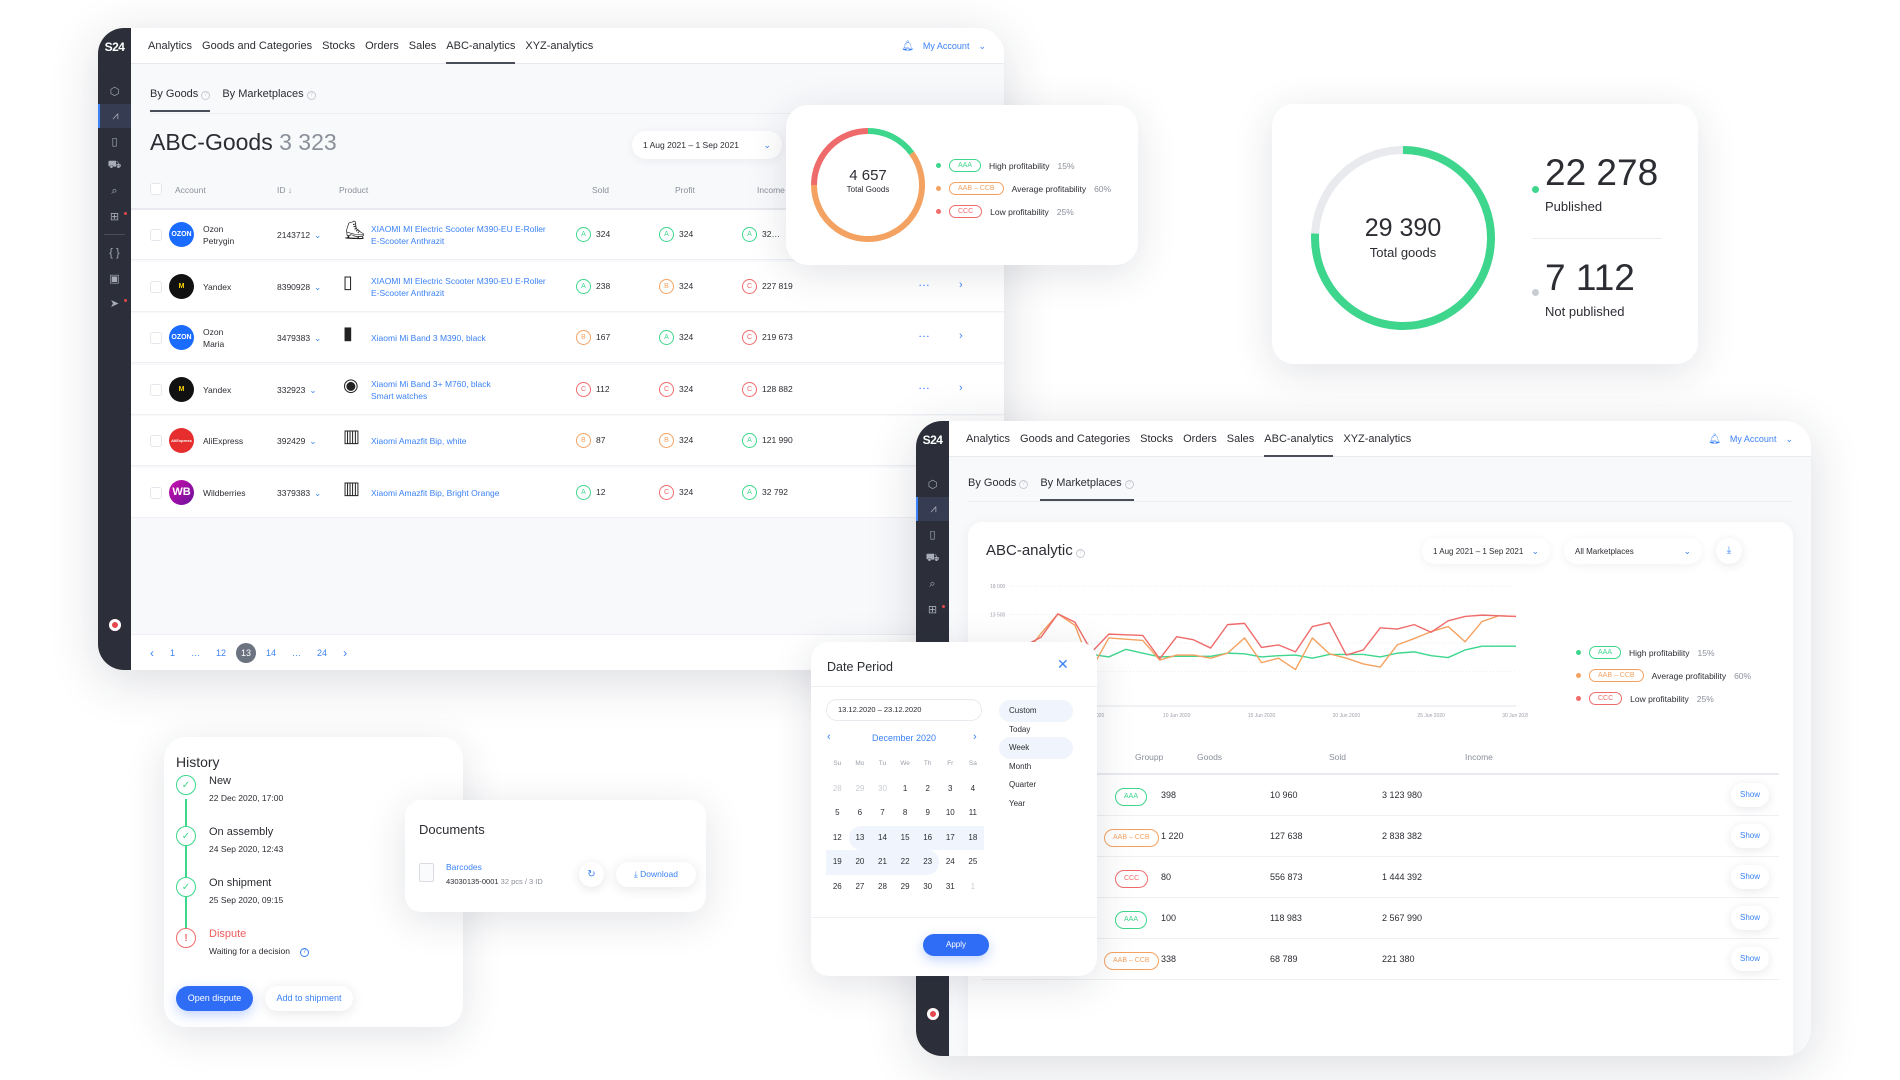  Describe the element at coordinates (156, 189) in the screenshot. I see `select-all-checkbox` at that location.